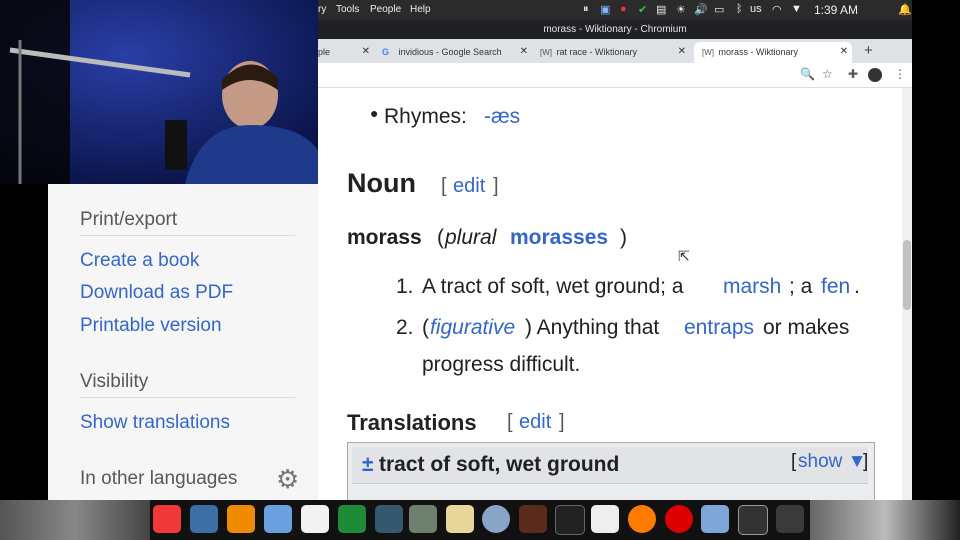  What do you see at coordinates (752, 287) in the screenshot?
I see `marsh-link: marsh` at bounding box center [752, 287].